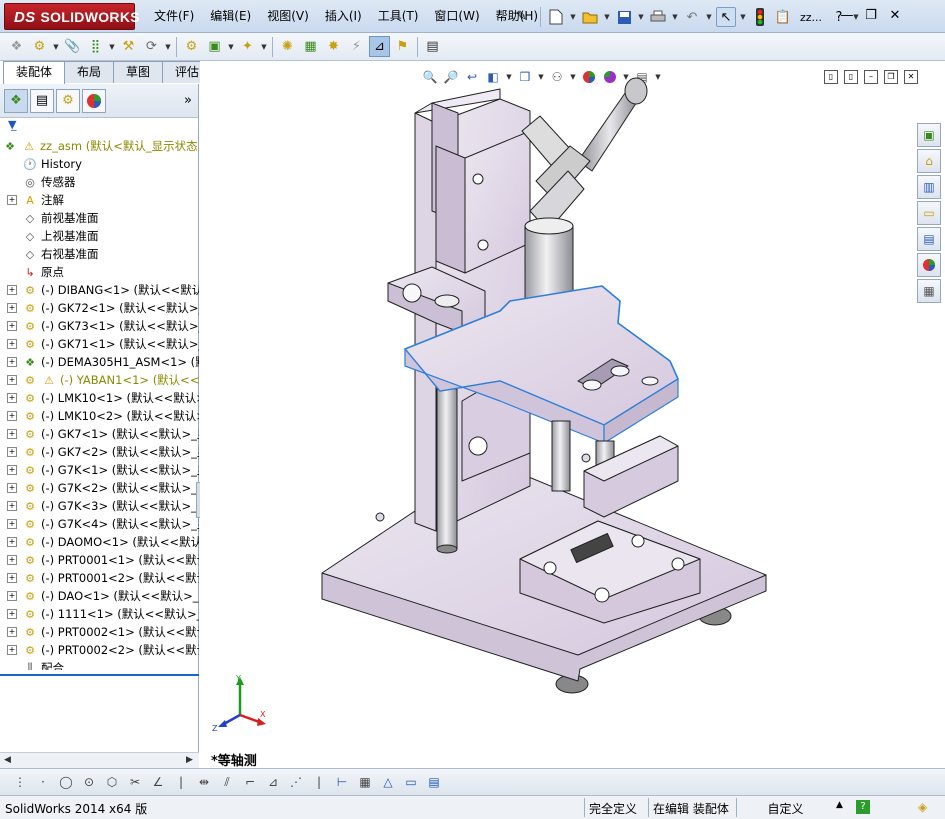 This screenshot has width=945, height=819. I want to click on offset-icon: ⫽, so click(227, 782).